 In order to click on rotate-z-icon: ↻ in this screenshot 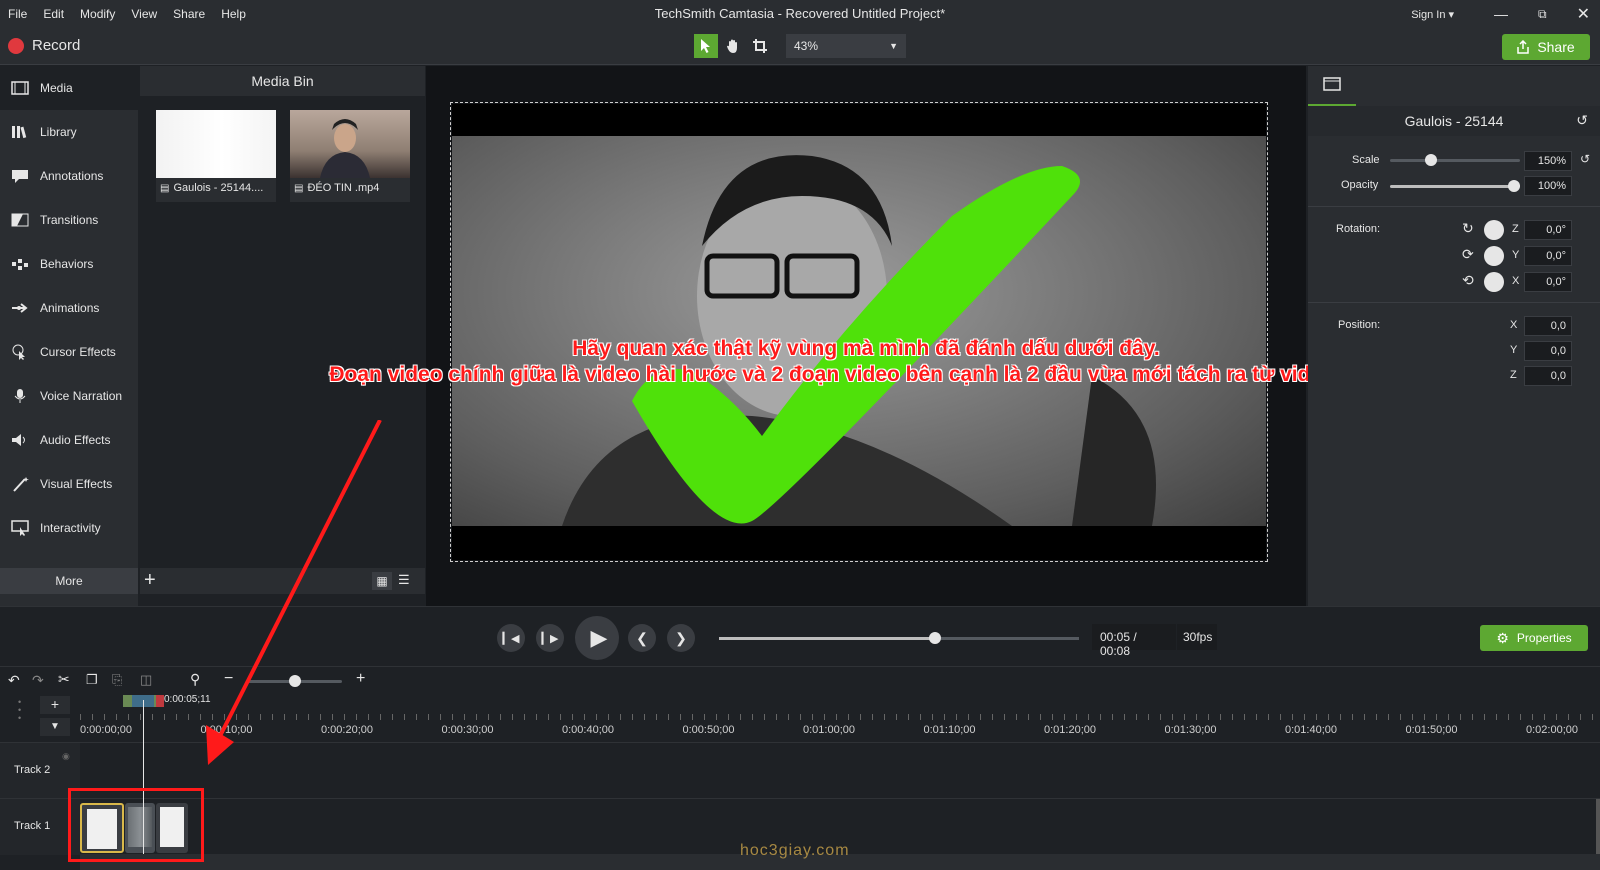, I will do `click(1468, 228)`.